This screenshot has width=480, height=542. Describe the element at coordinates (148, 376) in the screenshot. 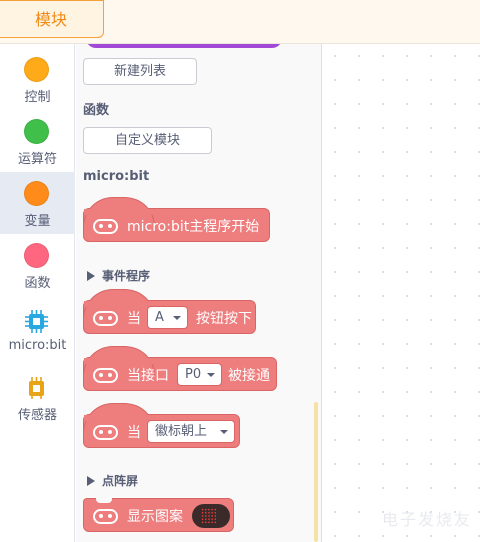

I see `block-prefix: 当接口` at that location.